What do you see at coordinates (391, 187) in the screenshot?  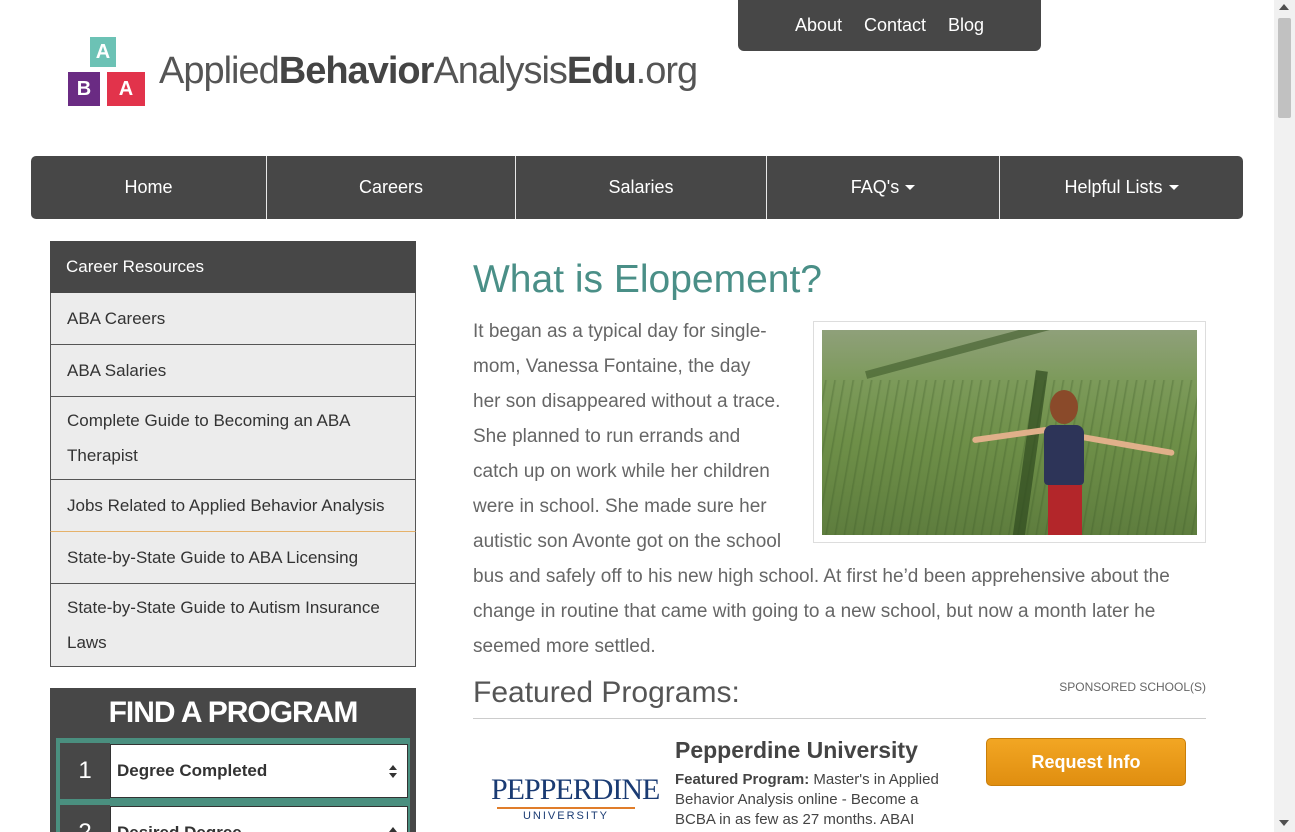 I see `nav-careers: Careers` at bounding box center [391, 187].